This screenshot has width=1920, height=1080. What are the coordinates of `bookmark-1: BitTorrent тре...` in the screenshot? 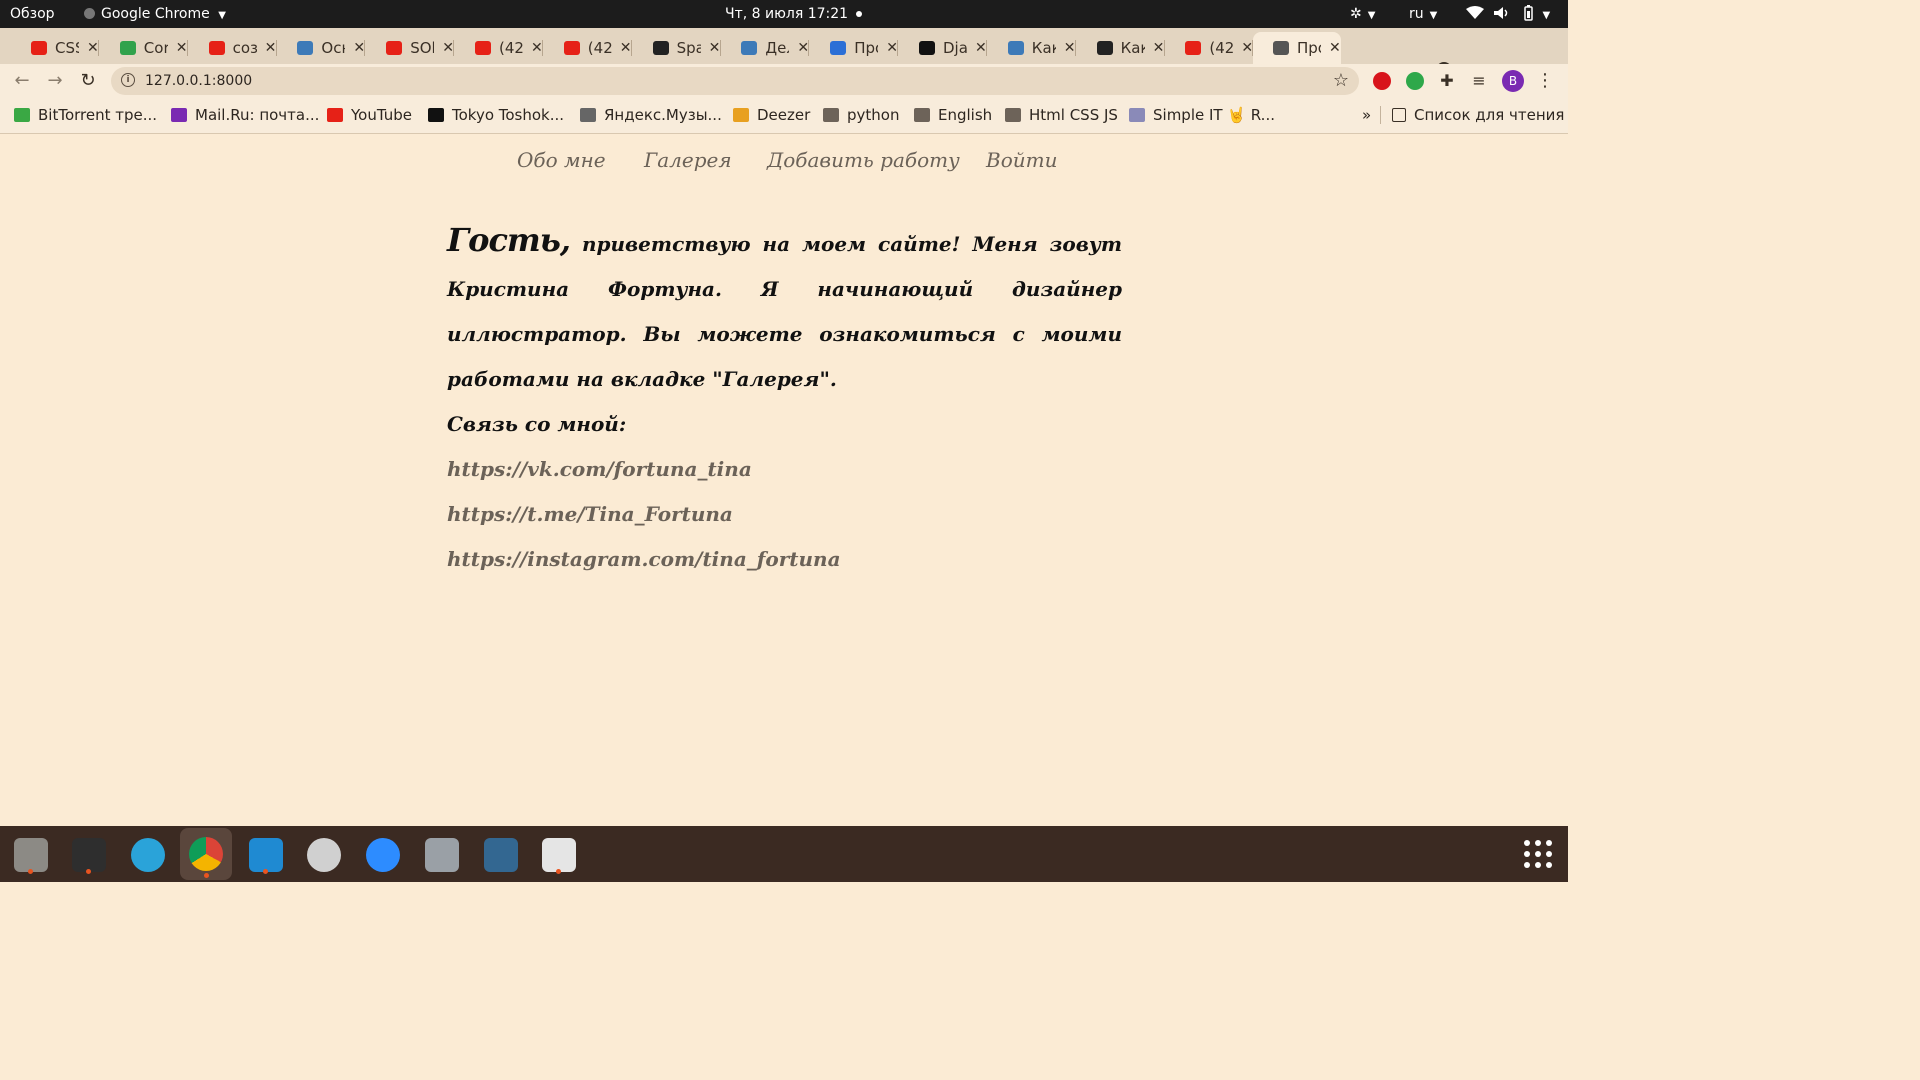 It's located at (85, 115).